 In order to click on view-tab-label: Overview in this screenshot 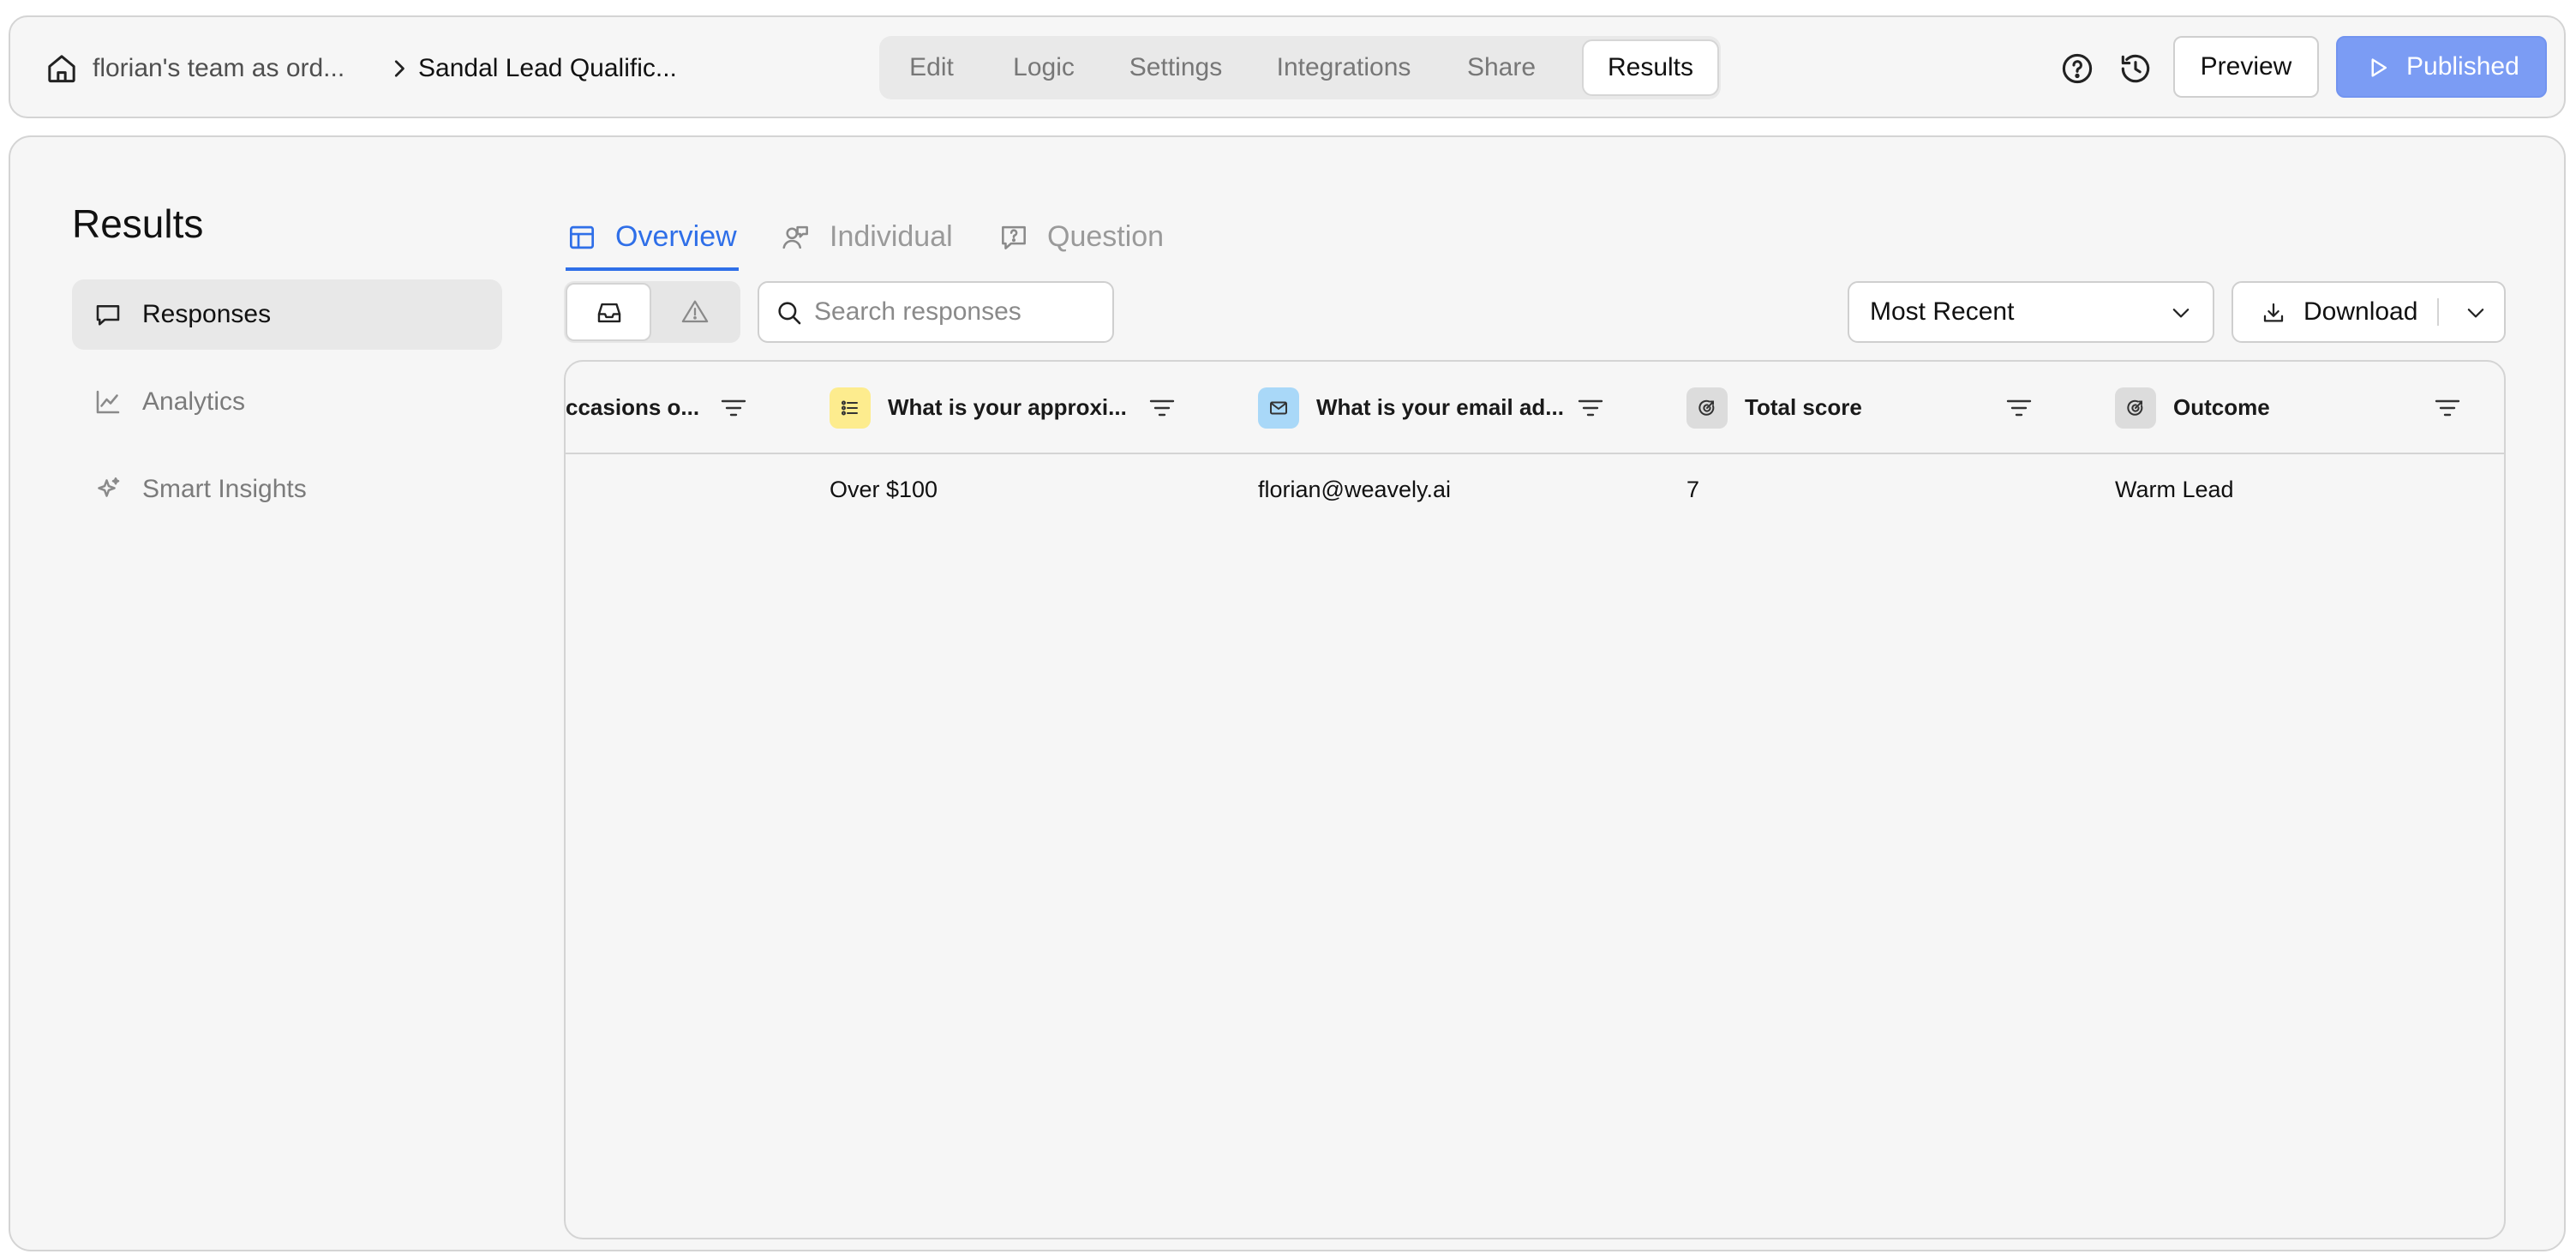, I will do `click(676, 236)`.